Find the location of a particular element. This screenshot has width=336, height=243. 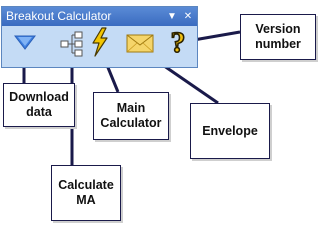

calculate-ma-icon is located at coordinates (72, 44).